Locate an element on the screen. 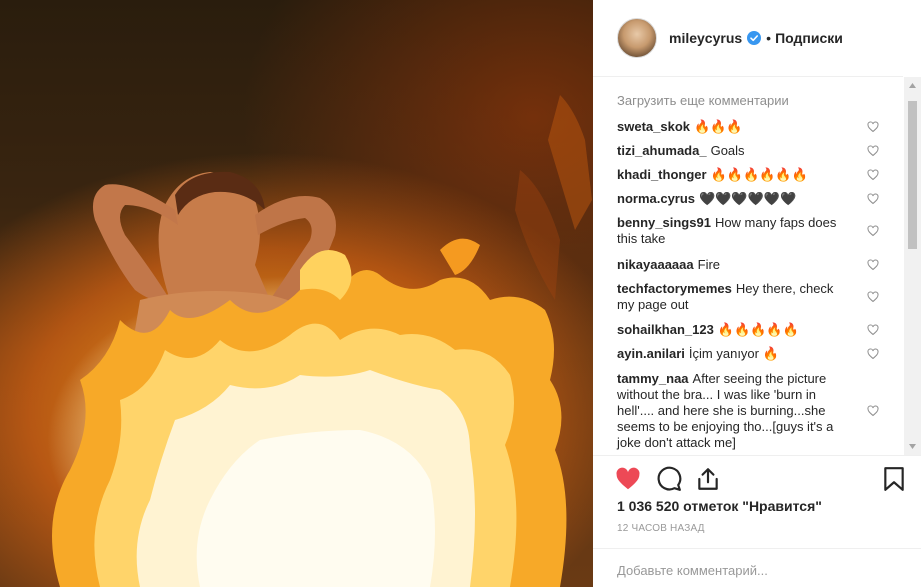  comment-text: 🔥🔥🔥 is located at coordinates (718, 126).